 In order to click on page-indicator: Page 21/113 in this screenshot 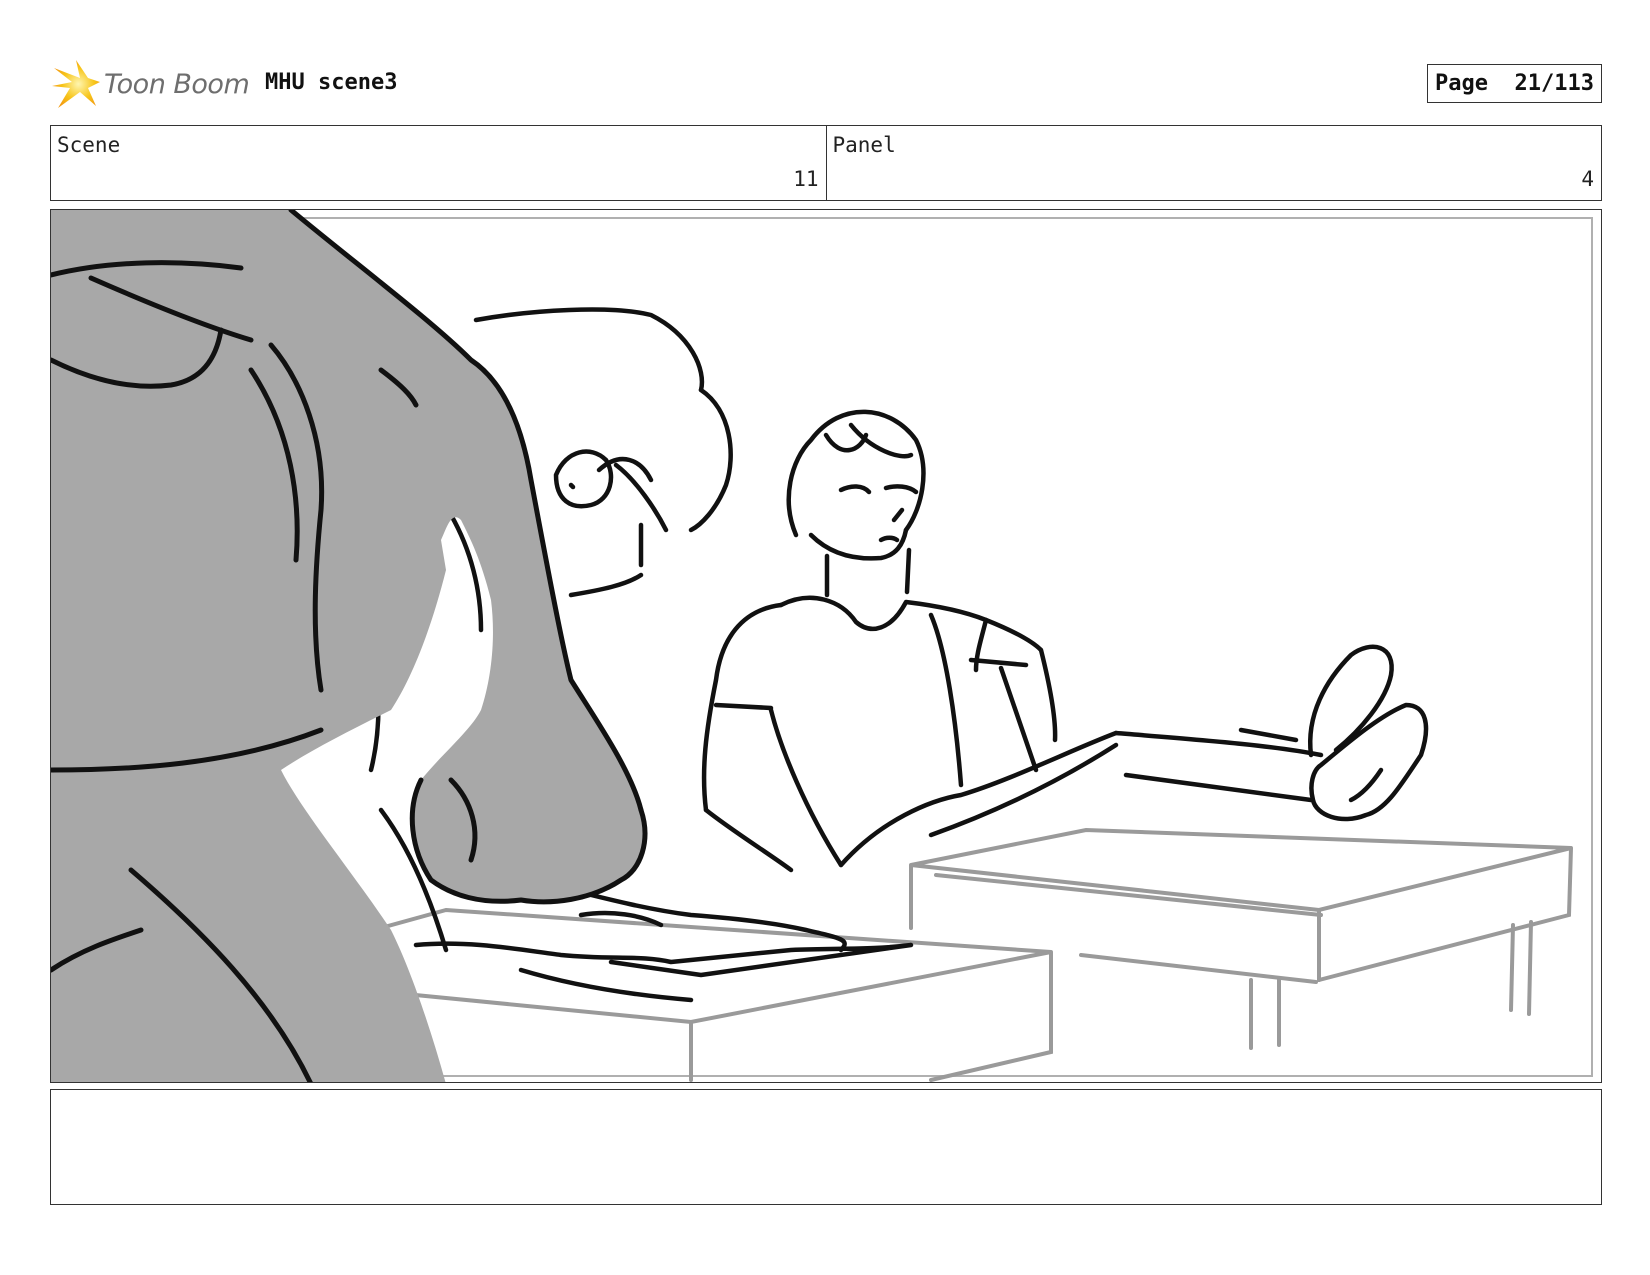, I will do `click(1514, 83)`.